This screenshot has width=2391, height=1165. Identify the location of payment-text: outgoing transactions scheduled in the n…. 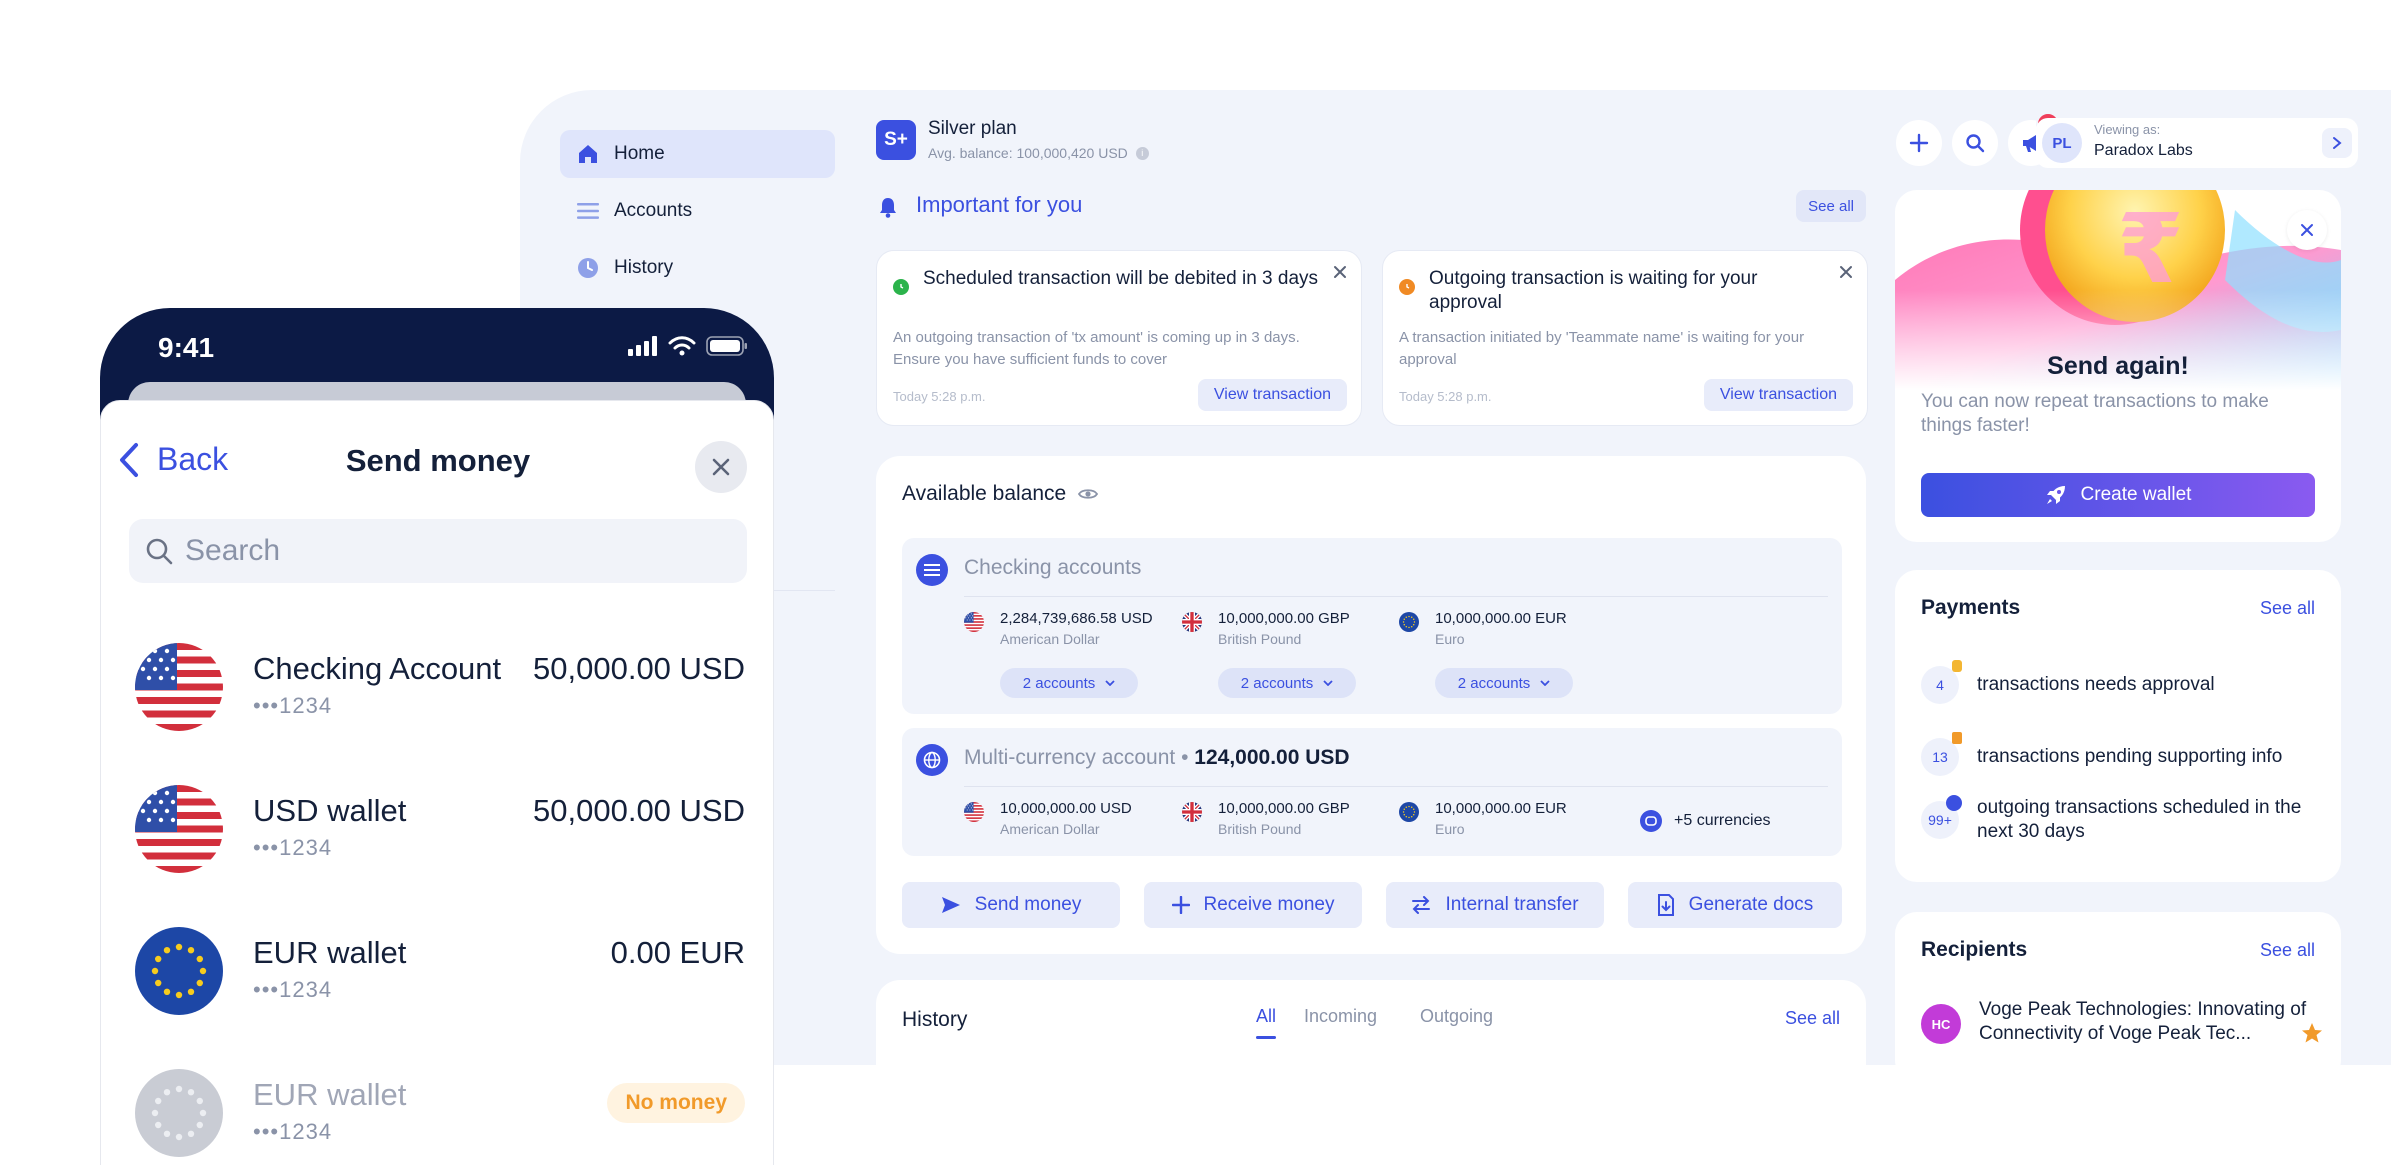
(2139, 819).